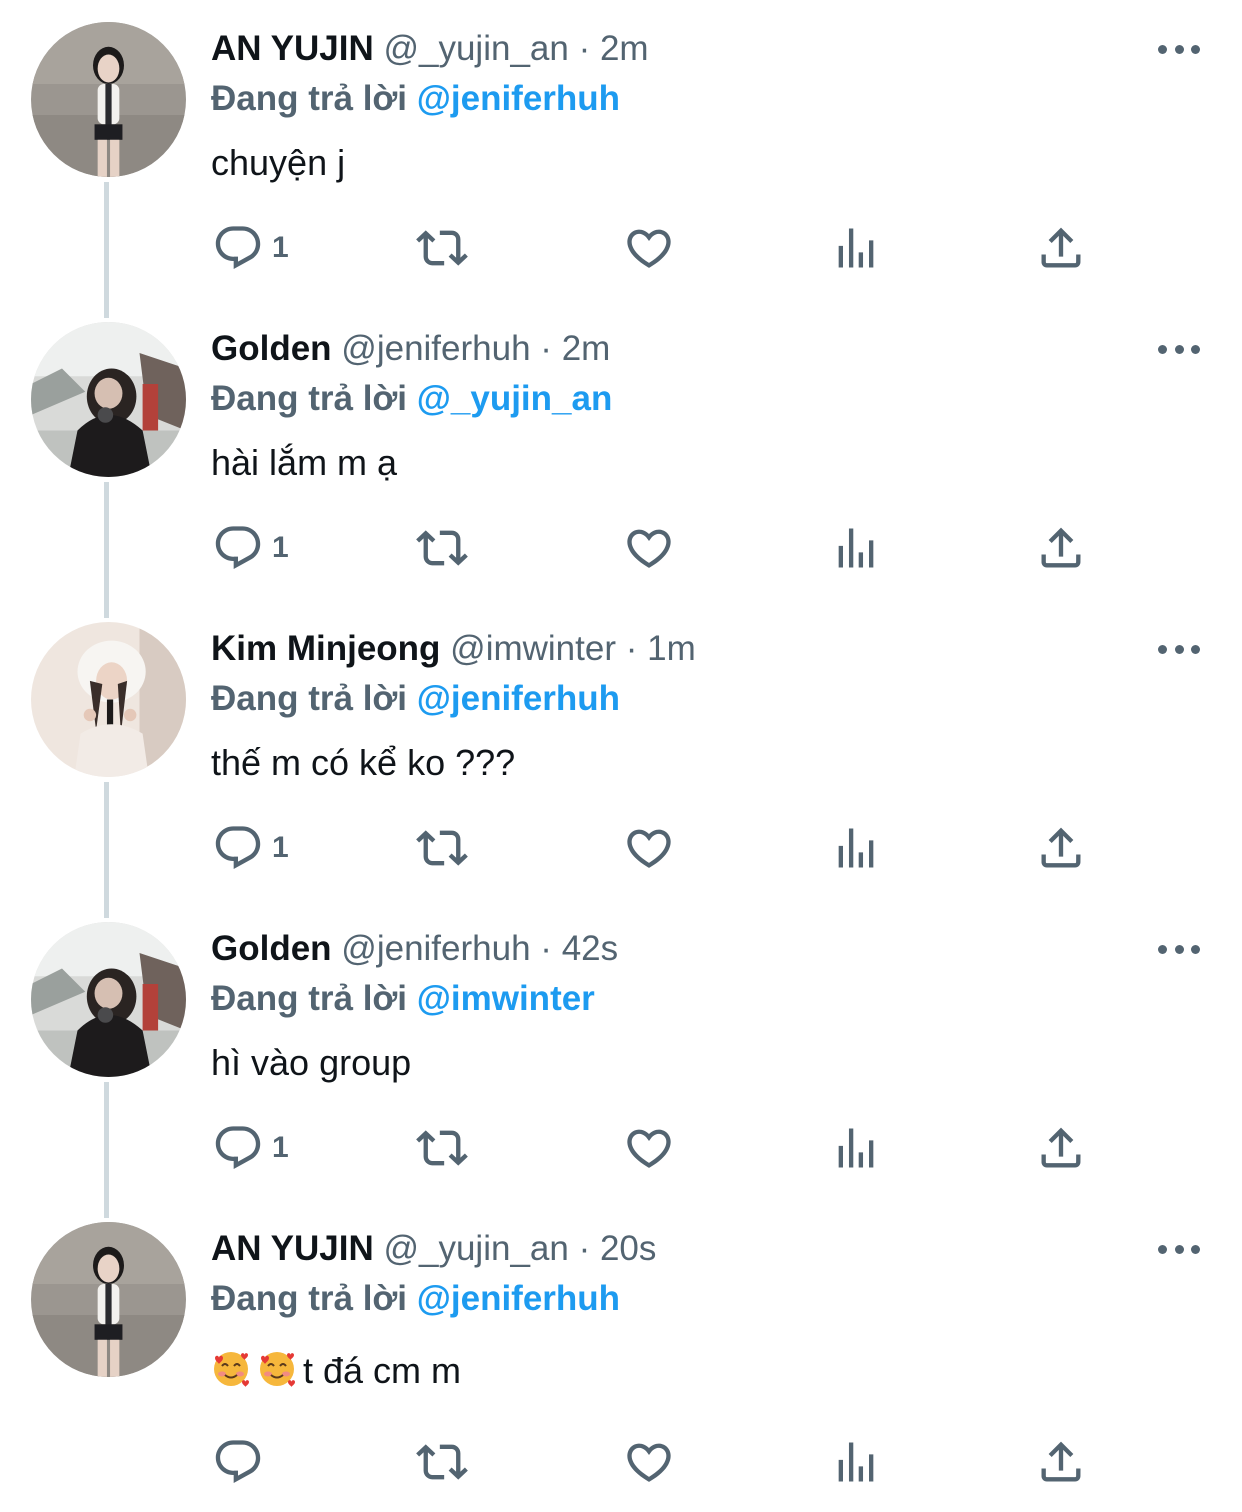 This screenshot has height=1512, width=1242. I want to click on tweet-text-content: hì vào group, so click(311, 1062).